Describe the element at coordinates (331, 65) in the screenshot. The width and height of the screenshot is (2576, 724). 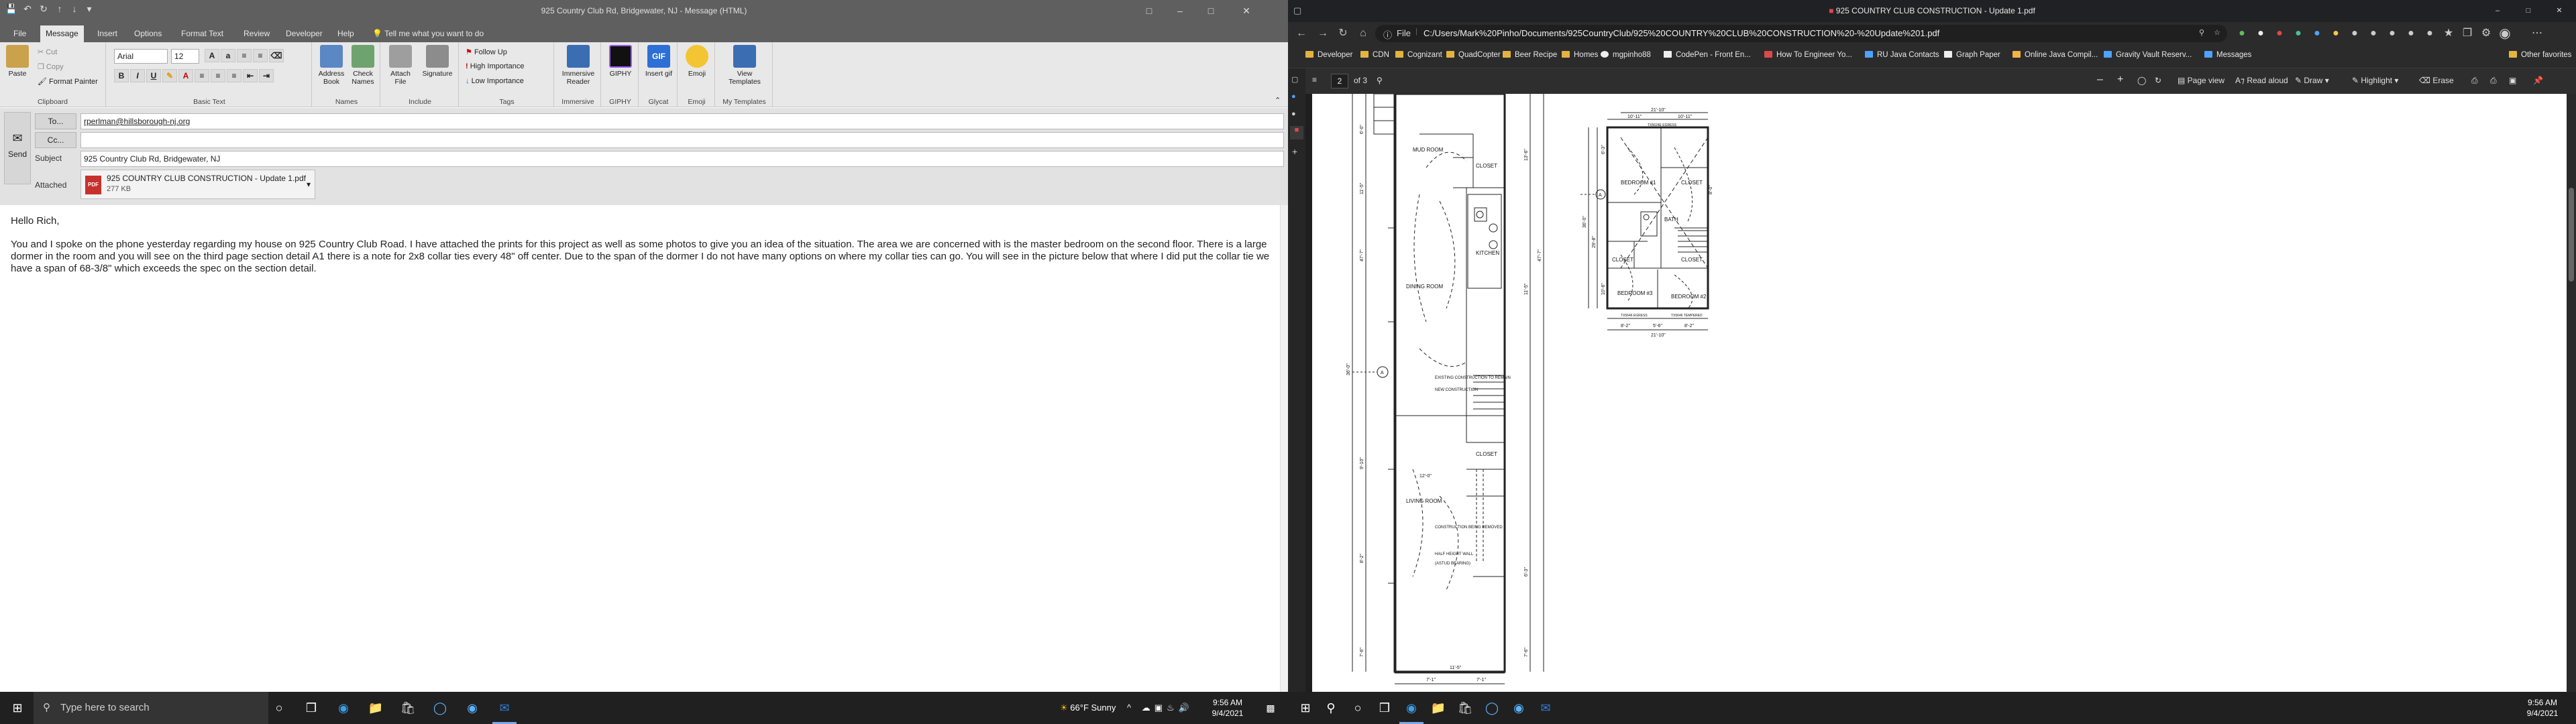
I see `address-book-button: Address Book` at that location.